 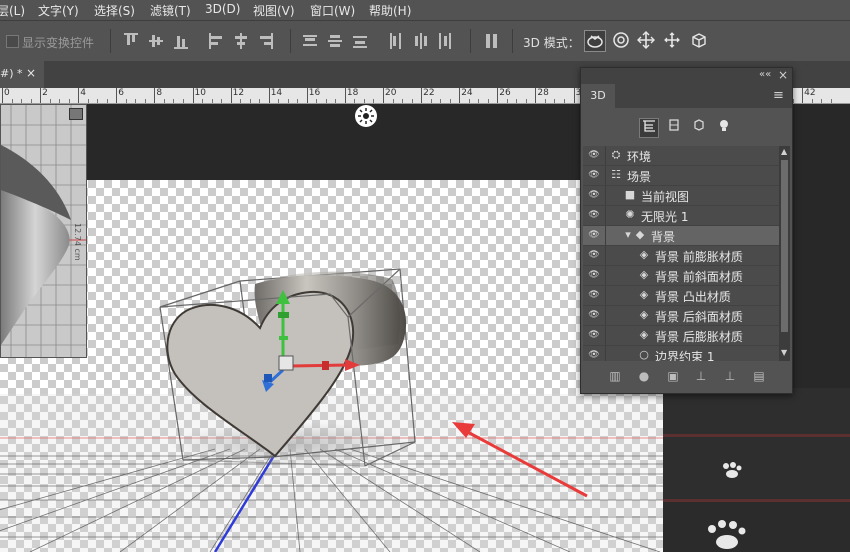 I want to click on scrollbar-thumb, so click(x=784, y=246).